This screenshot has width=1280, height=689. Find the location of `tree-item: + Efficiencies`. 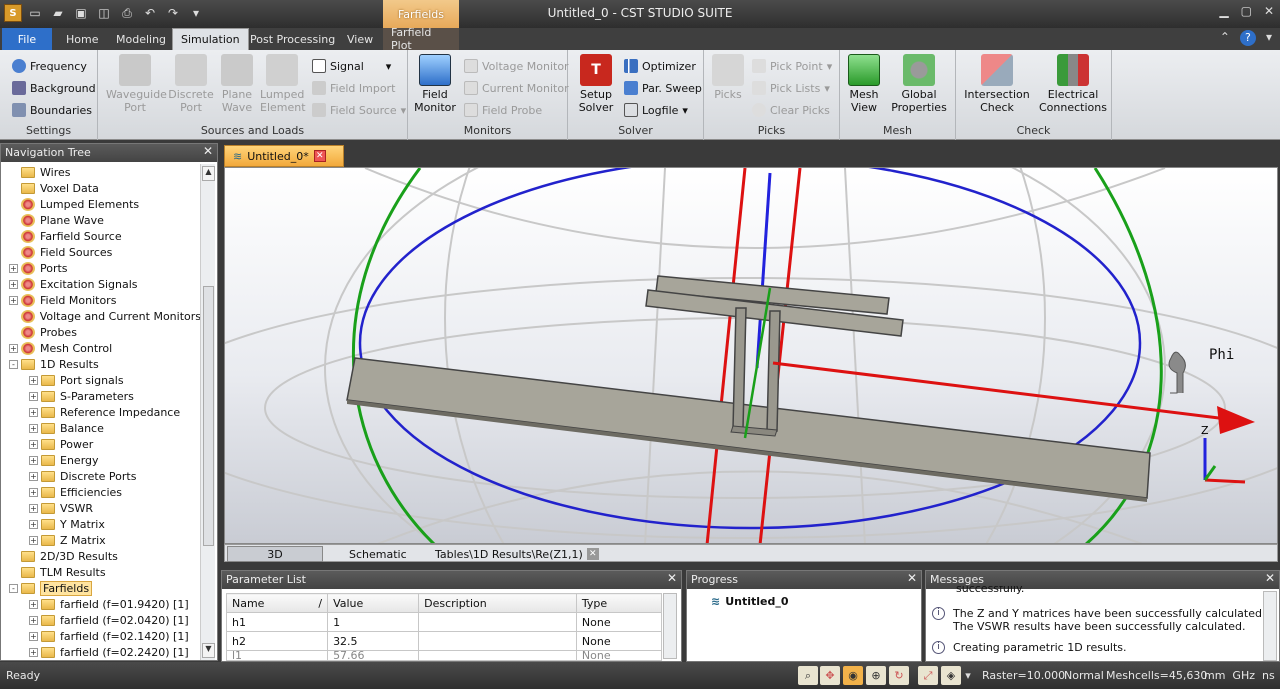

tree-item: + Efficiencies is located at coordinates (101, 492).